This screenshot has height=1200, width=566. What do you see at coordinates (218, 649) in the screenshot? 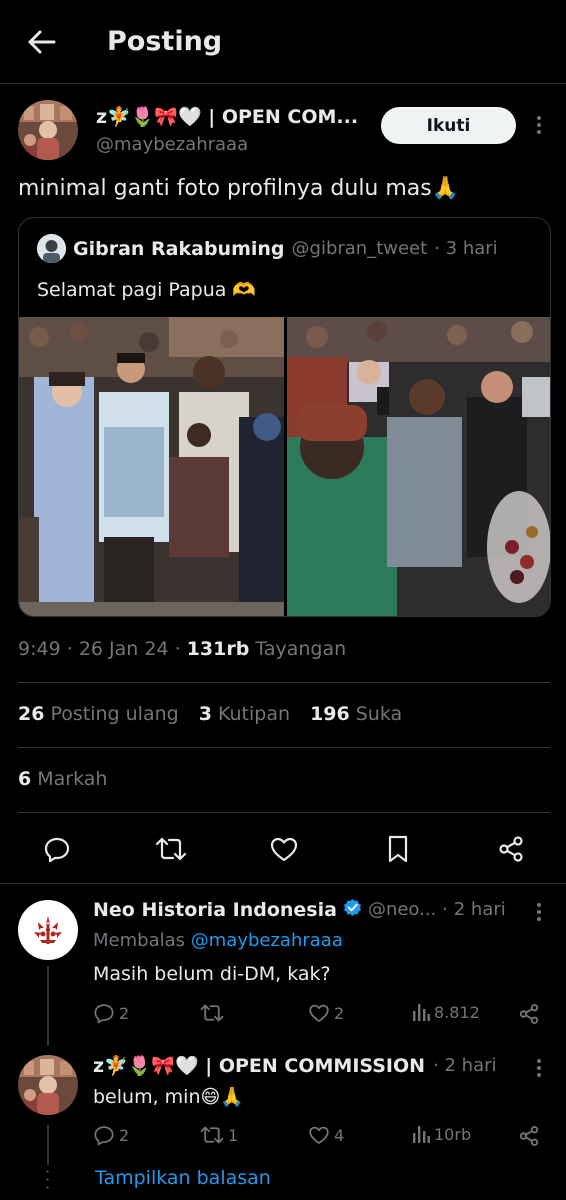
I see `views-count: 131rb` at bounding box center [218, 649].